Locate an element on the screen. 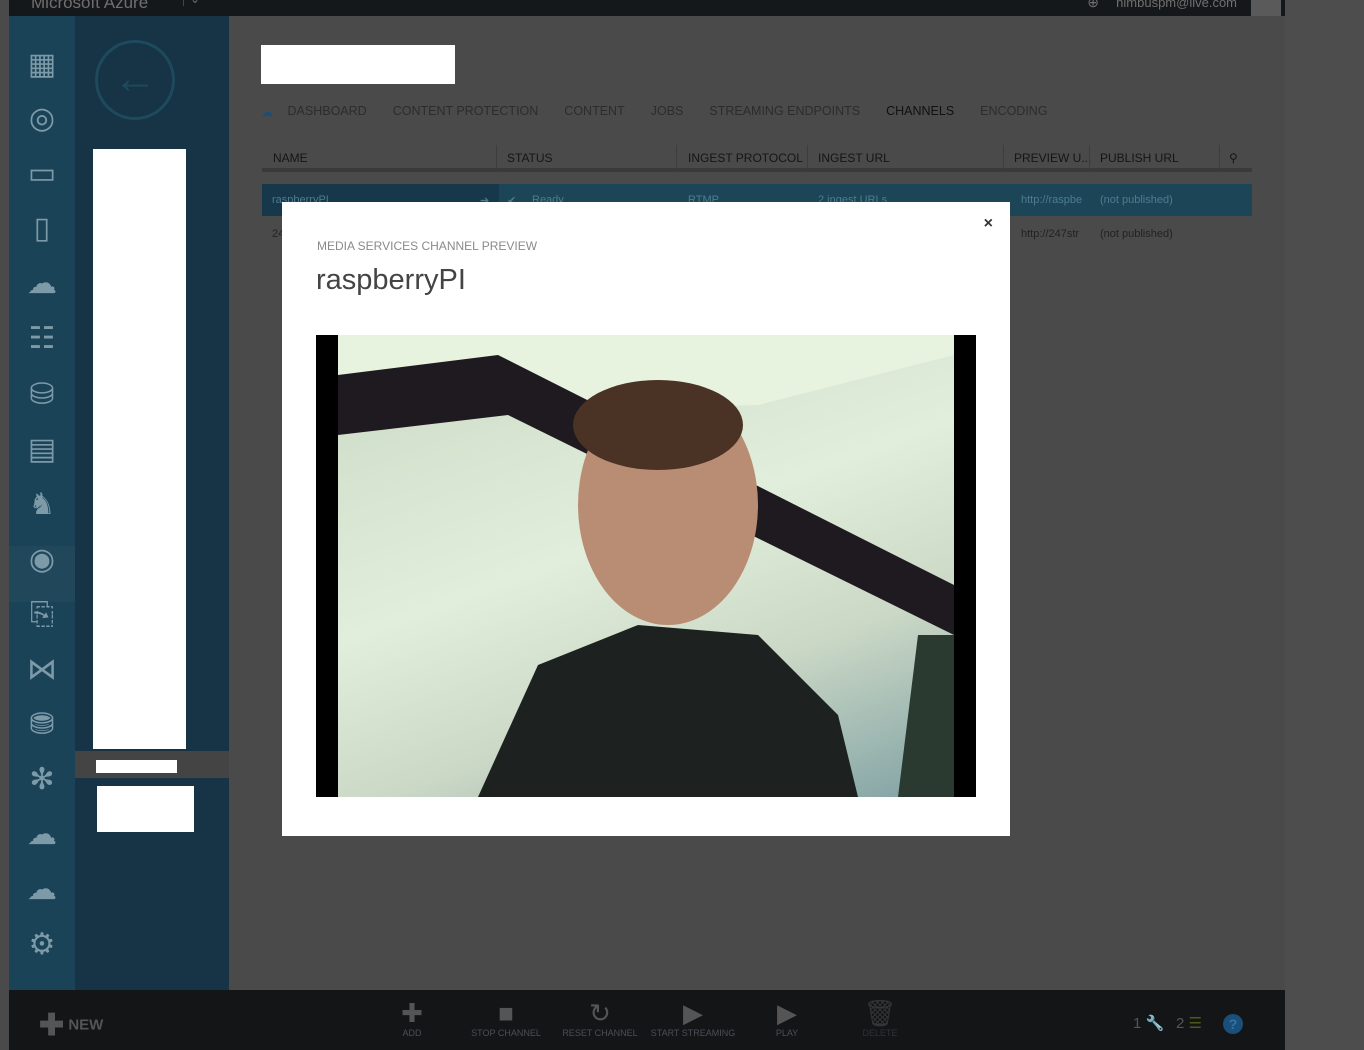  close-icon: × is located at coordinates (988, 224).